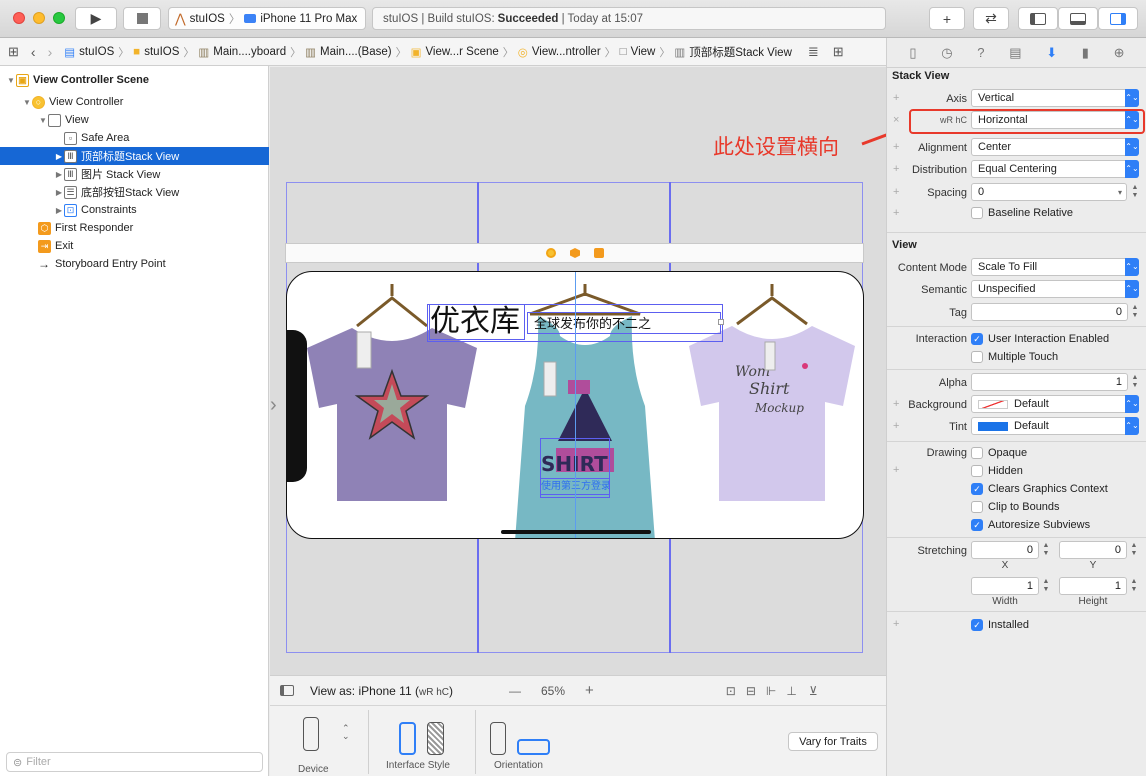  I want to click on add-constraints-icon: ⊥, so click(791, 691).